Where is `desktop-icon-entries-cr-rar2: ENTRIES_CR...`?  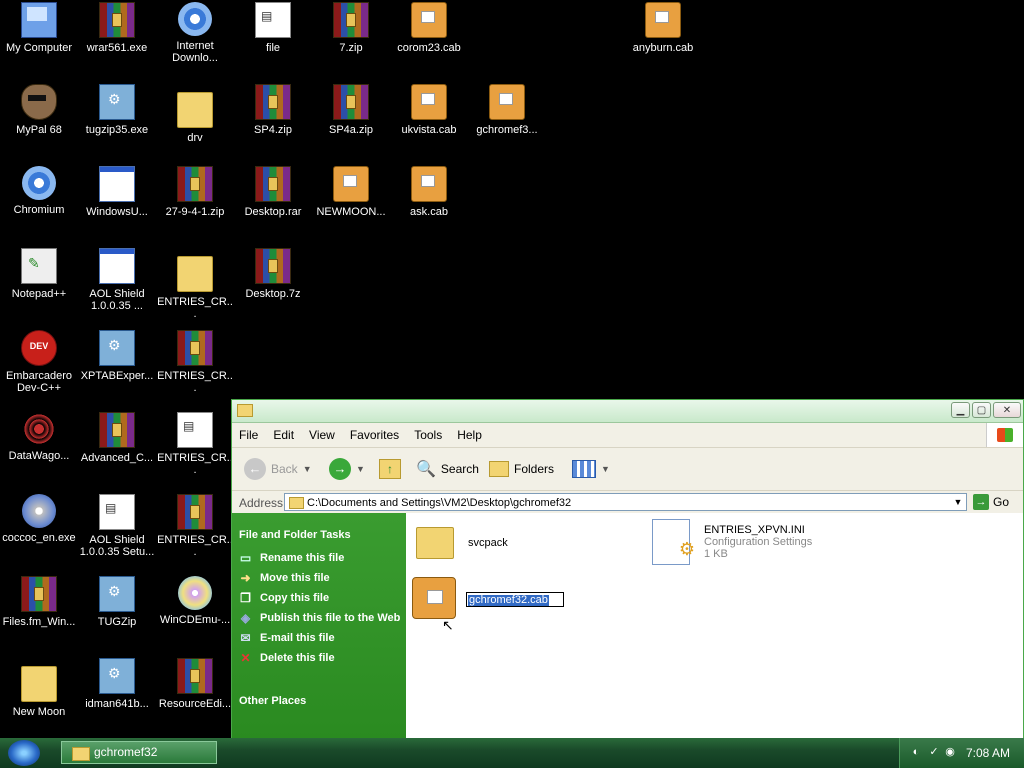
desktop-icon-entries-cr-rar2: ENTRIES_CR... is located at coordinates (195, 526).